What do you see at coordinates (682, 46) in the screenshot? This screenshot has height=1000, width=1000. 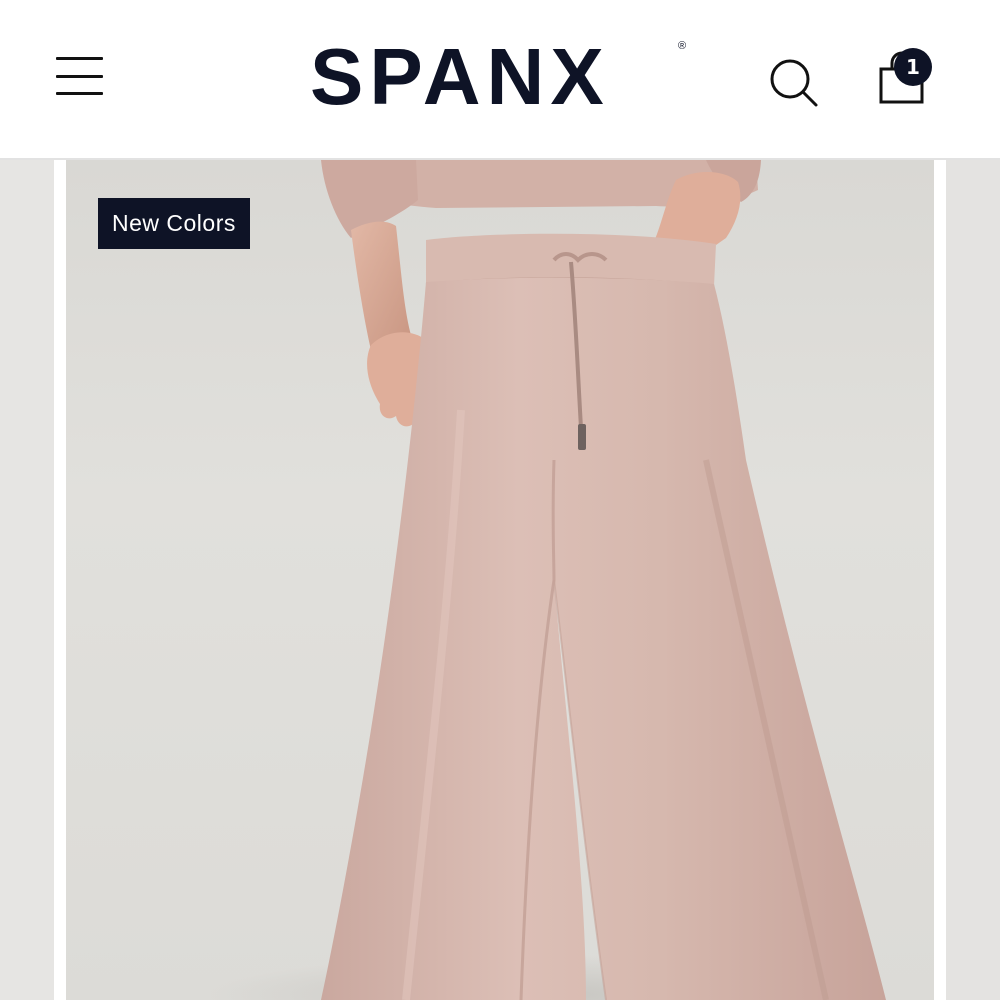 I see `registered-mark: ®` at bounding box center [682, 46].